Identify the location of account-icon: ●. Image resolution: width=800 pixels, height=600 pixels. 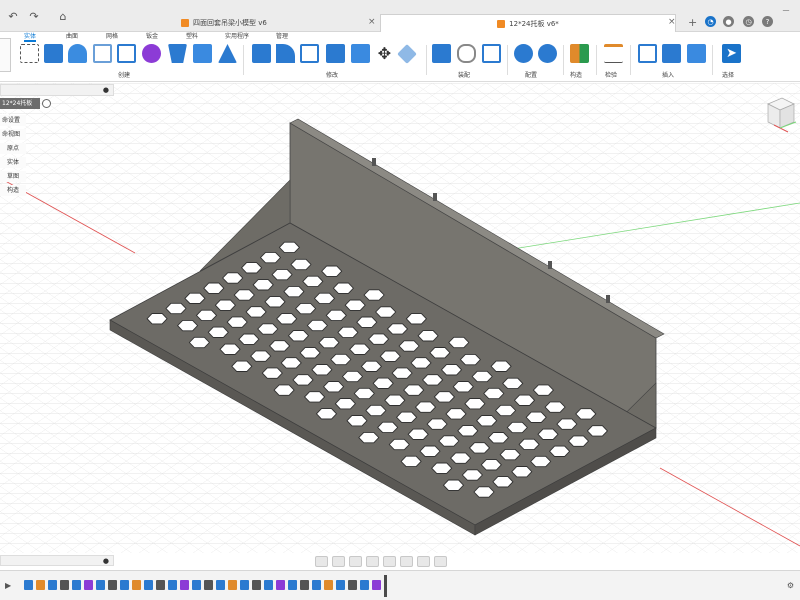
(728, 21).